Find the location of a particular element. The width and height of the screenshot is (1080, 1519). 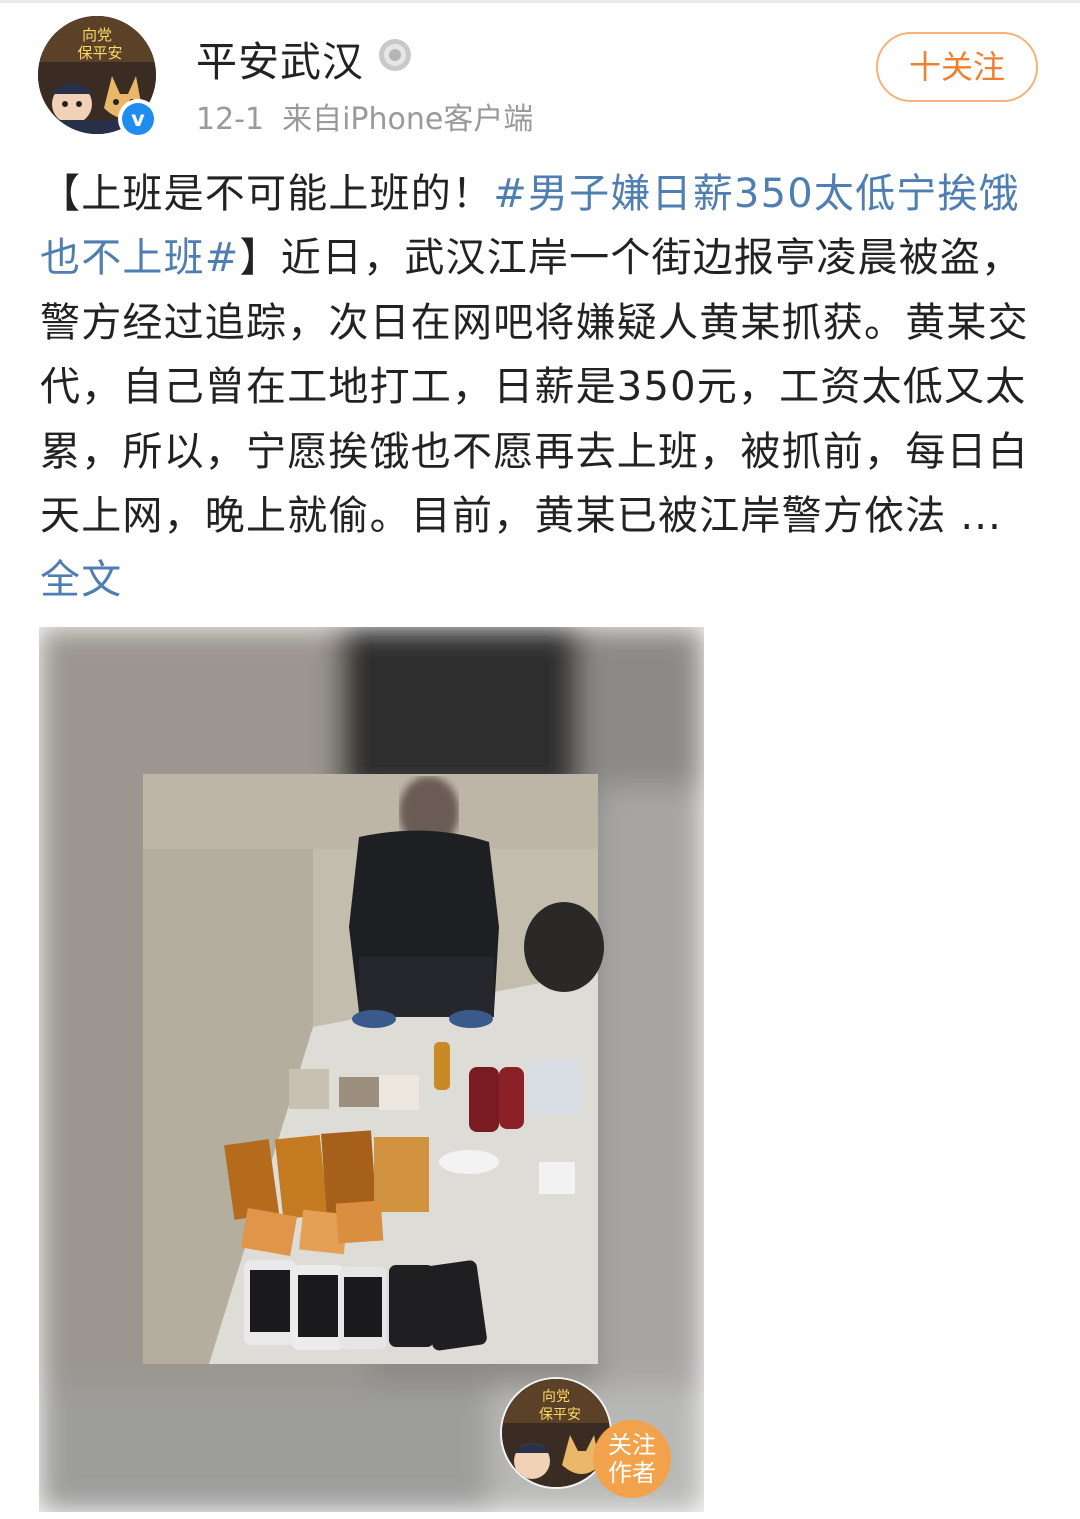

verified-badge: v is located at coordinates (138, 119).